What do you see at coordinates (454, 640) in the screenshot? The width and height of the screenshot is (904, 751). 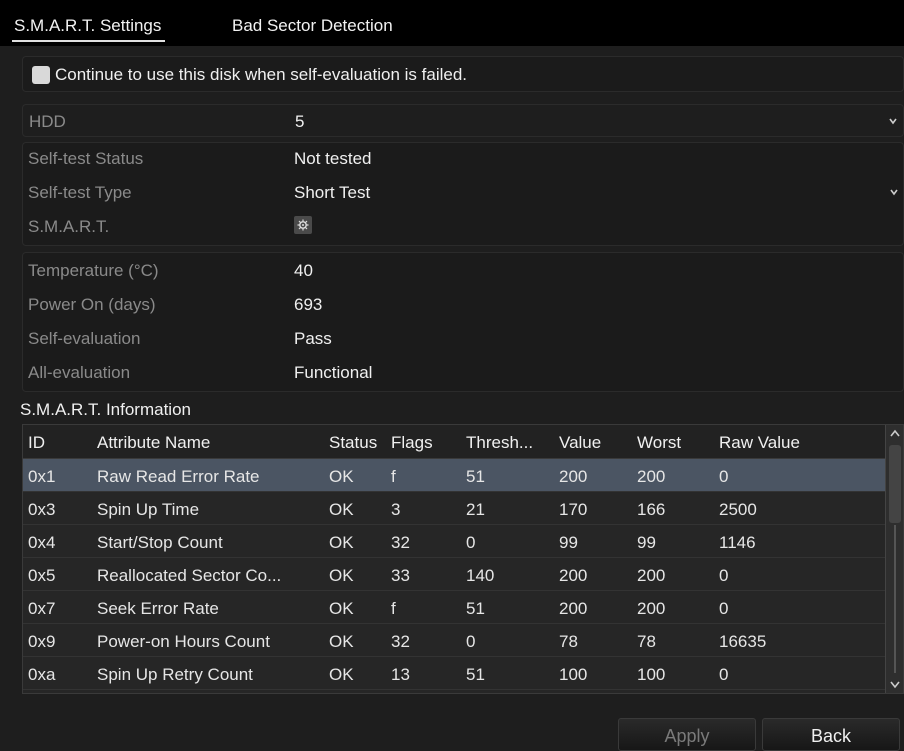 I see `table-row: 0x9 Power-on Hours Count OK 32 0 78 78 16635` at bounding box center [454, 640].